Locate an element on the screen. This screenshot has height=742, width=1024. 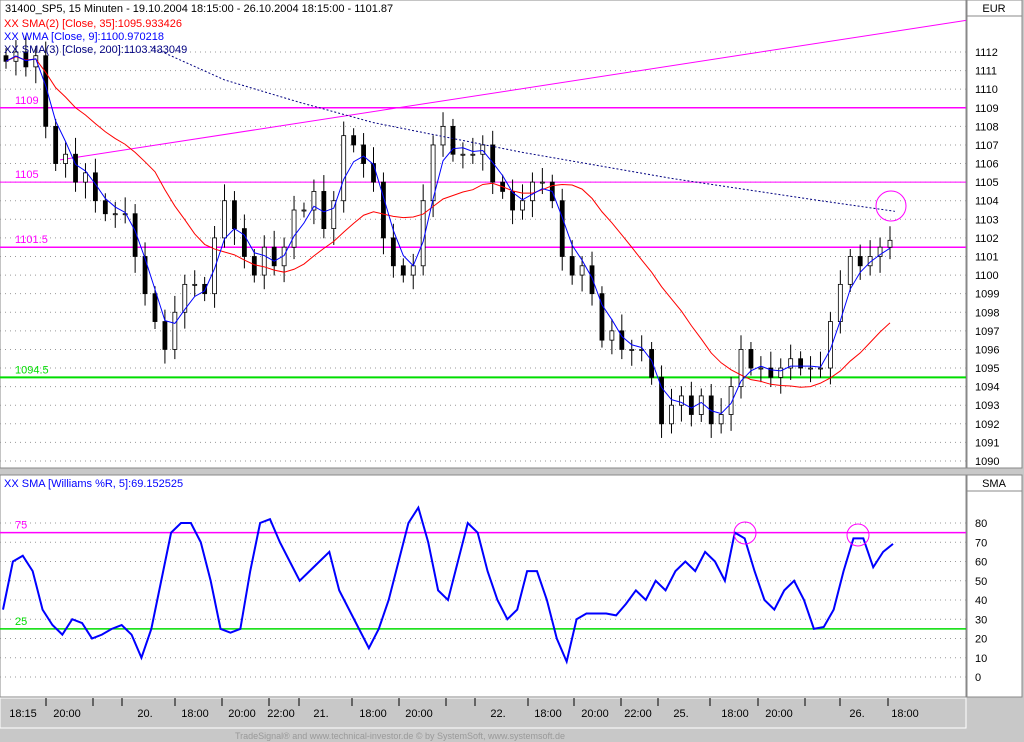
time-tick-label: 18:15 is located at coordinates (23, 714).